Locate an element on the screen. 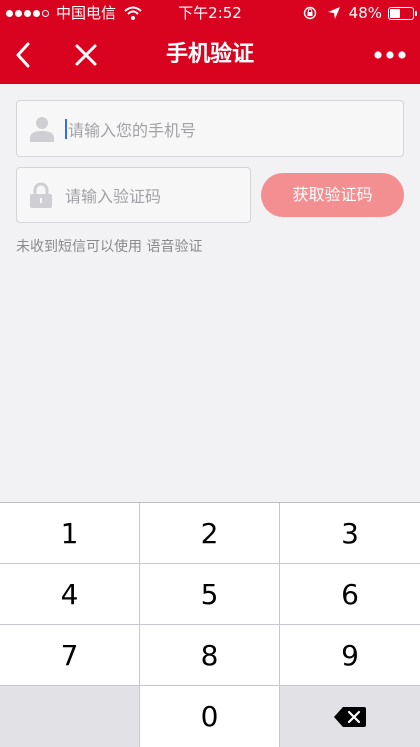  backspace-icon is located at coordinates (350, 716).